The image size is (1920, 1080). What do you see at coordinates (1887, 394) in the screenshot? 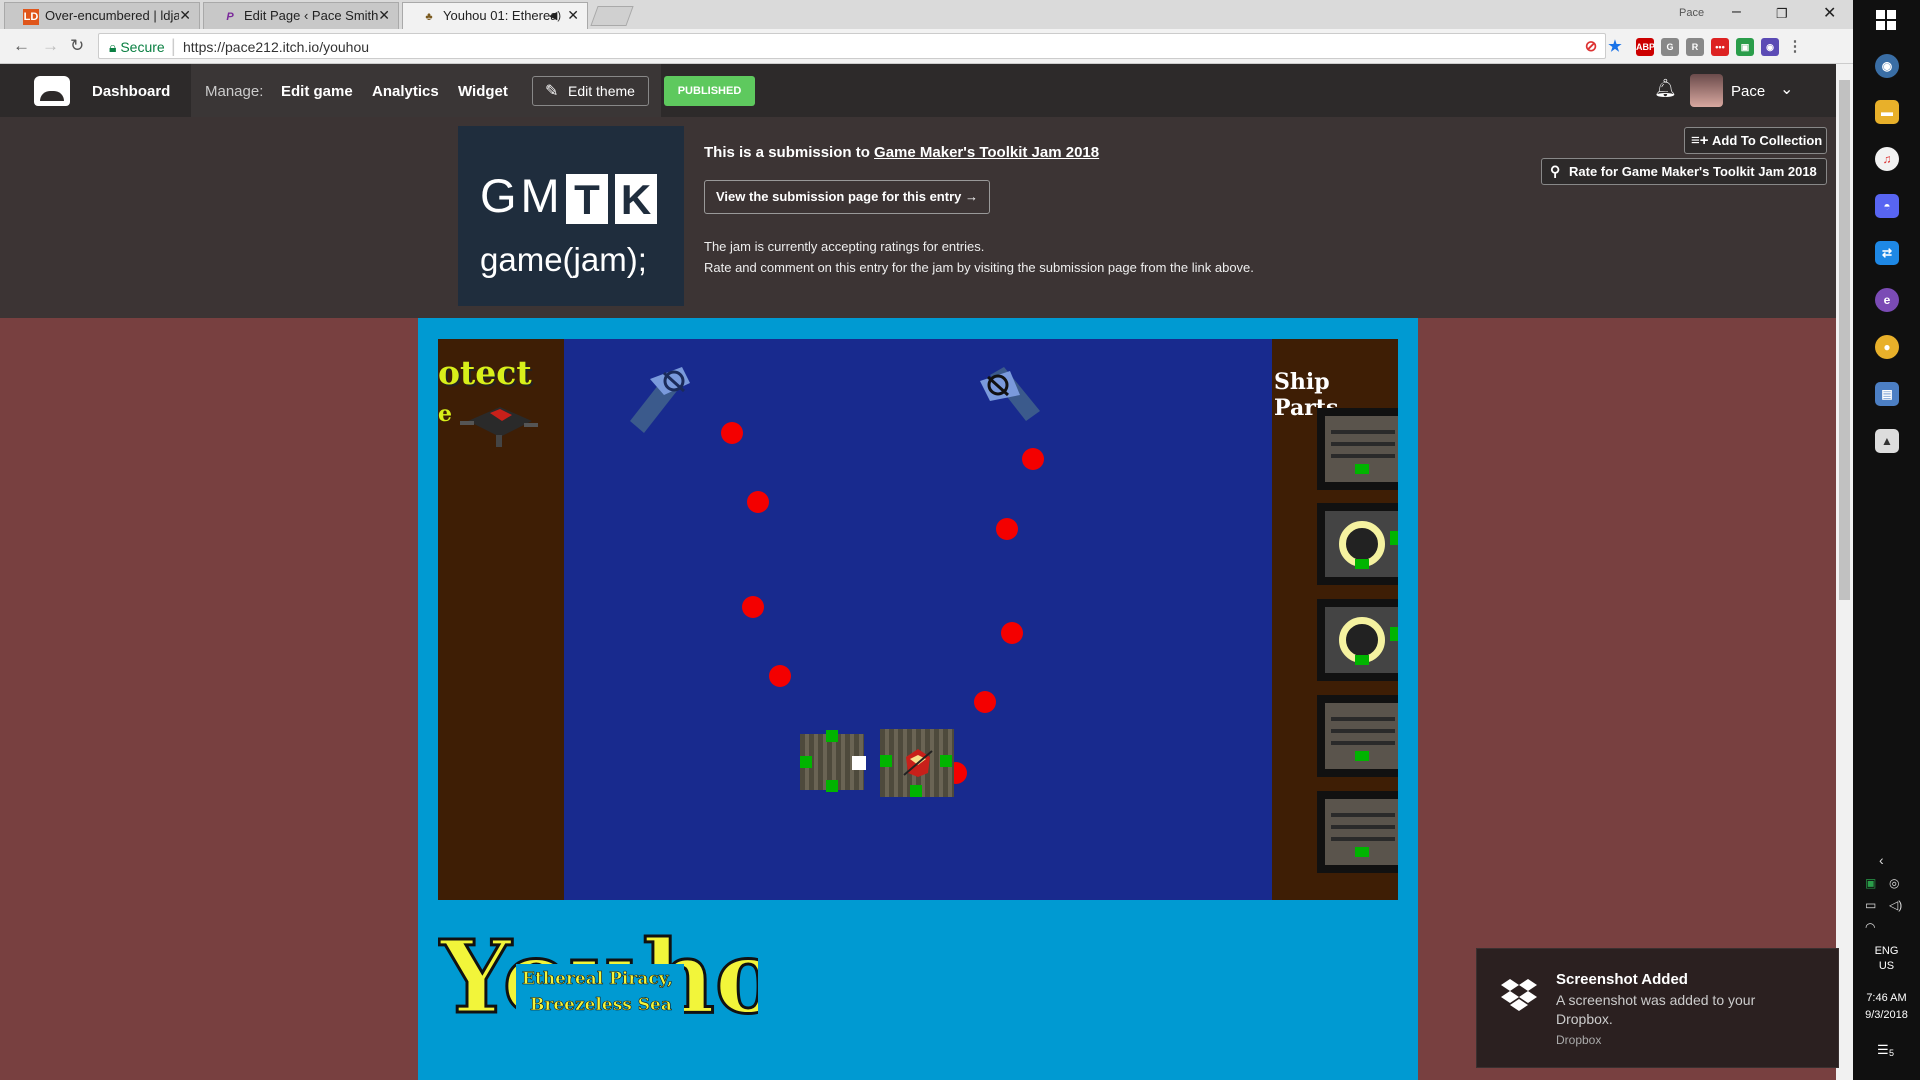
I see `display-app-icon: ▤` at bounding box center [1887, 394].